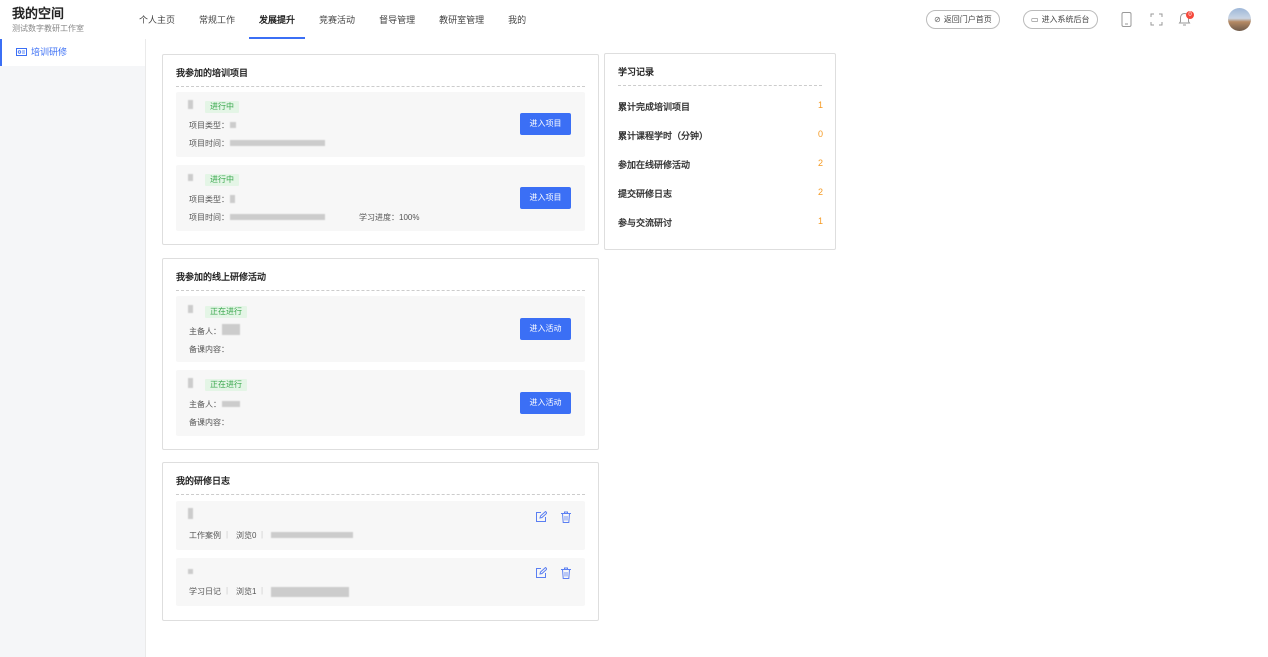  I want to click on avatar, so click(1239, 19).